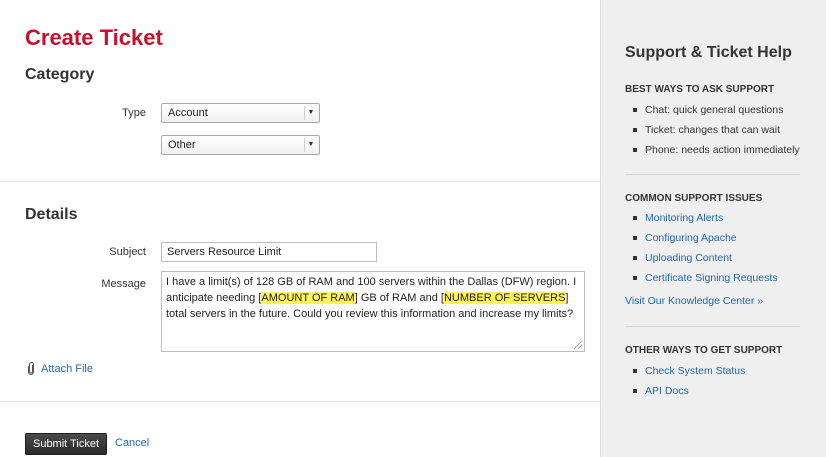 This screenshot has width=826, height=457. I want to click on list-item-label: Chat: quick general questions, so click(714, 110).